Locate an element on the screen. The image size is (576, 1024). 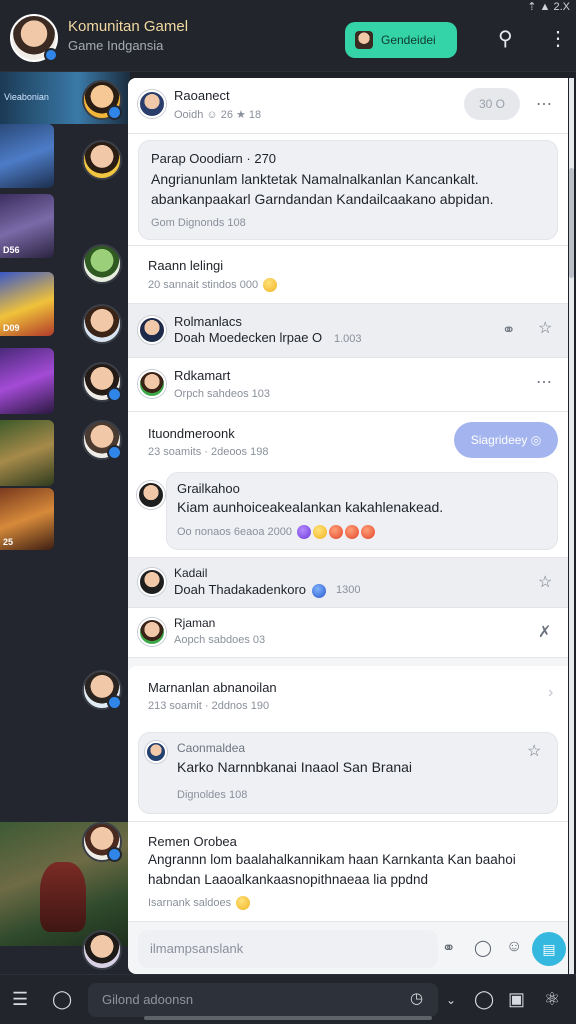
image-icon: ▣ is located at coordinates (516, 999).